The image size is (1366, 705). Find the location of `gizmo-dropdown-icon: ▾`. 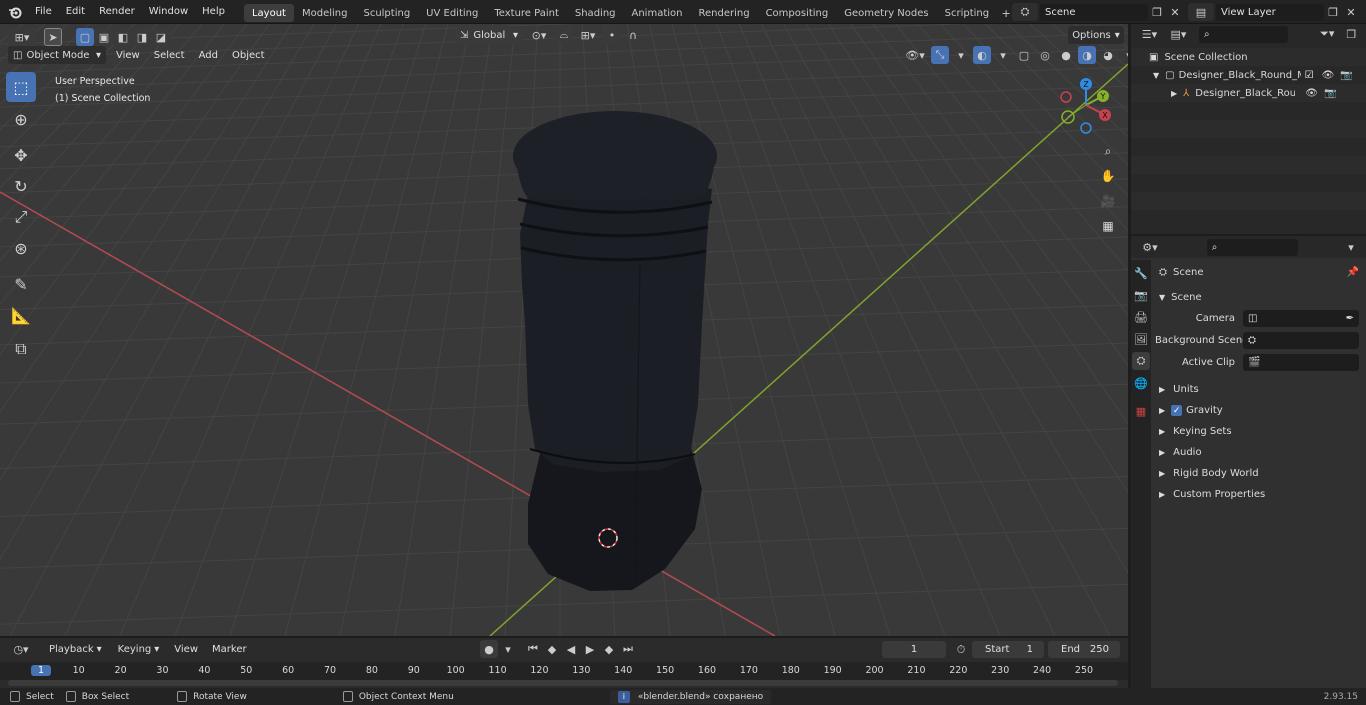

gizmo-dropdown-icon: ▾ is located at coordinates (961, 55).